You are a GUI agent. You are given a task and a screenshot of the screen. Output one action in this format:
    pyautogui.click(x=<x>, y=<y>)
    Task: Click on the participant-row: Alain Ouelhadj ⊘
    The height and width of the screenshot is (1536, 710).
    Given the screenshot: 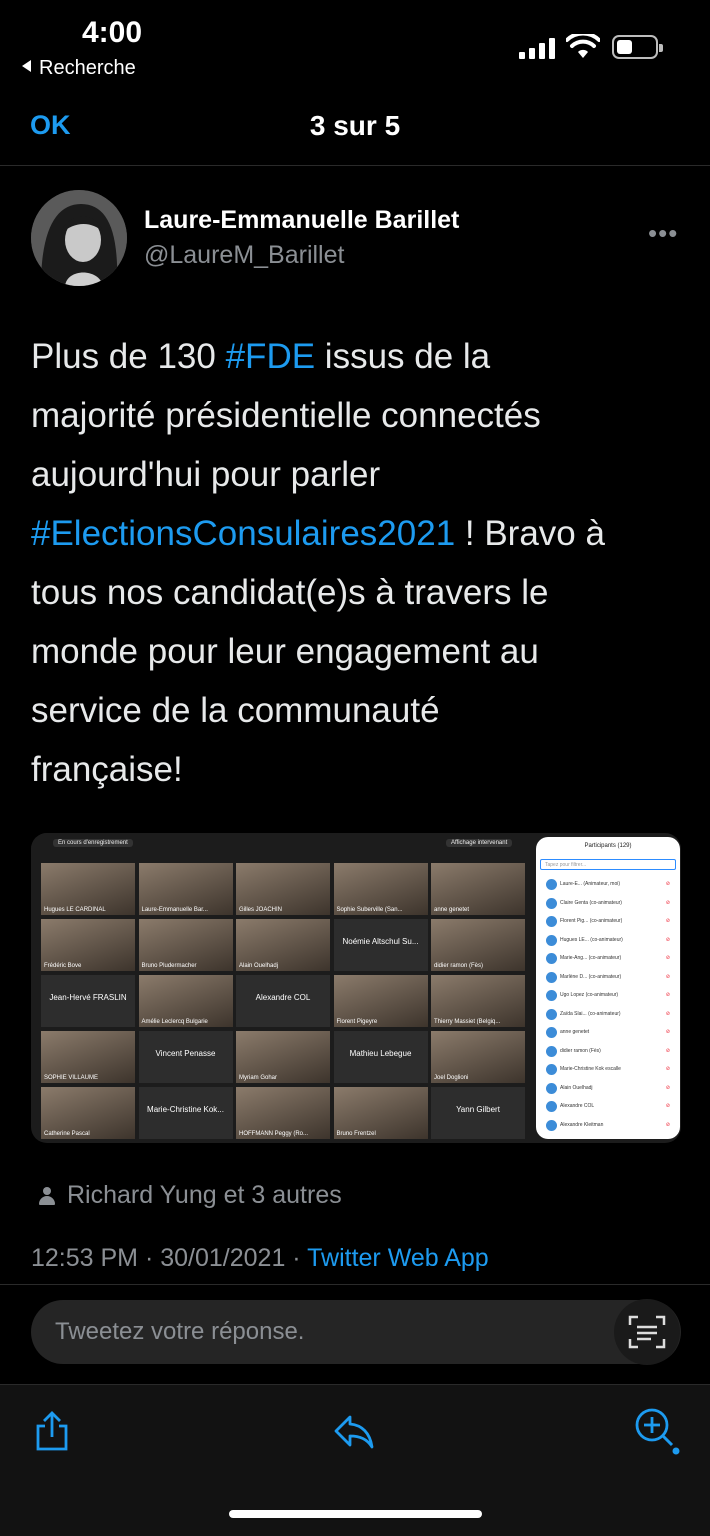 What is the action you would take?
    pyautogui.click(x=610, y=1090)
    